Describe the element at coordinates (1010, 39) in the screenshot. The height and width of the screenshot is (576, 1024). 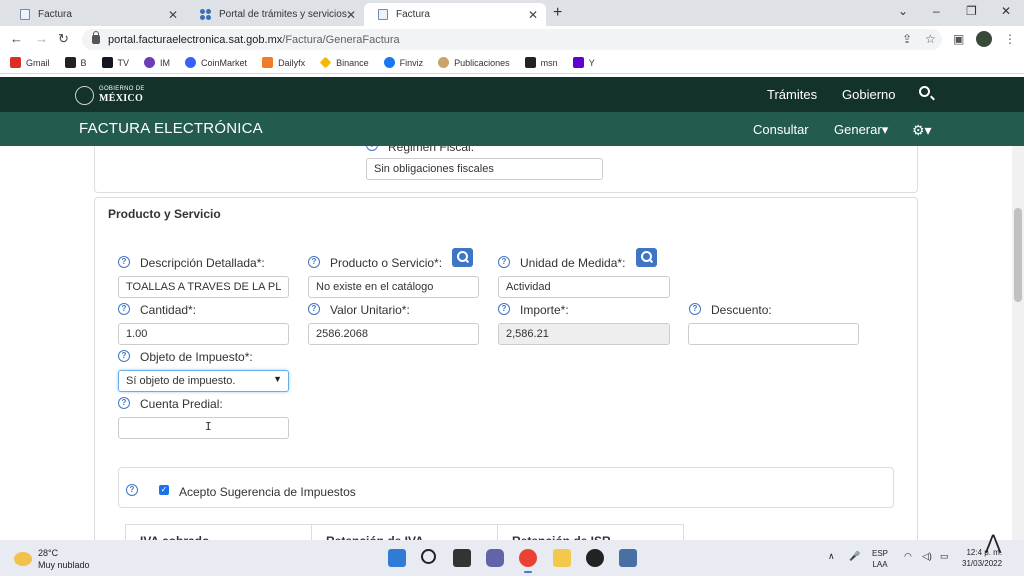
I see `menu-kebab-icon: ⋮` at that location.